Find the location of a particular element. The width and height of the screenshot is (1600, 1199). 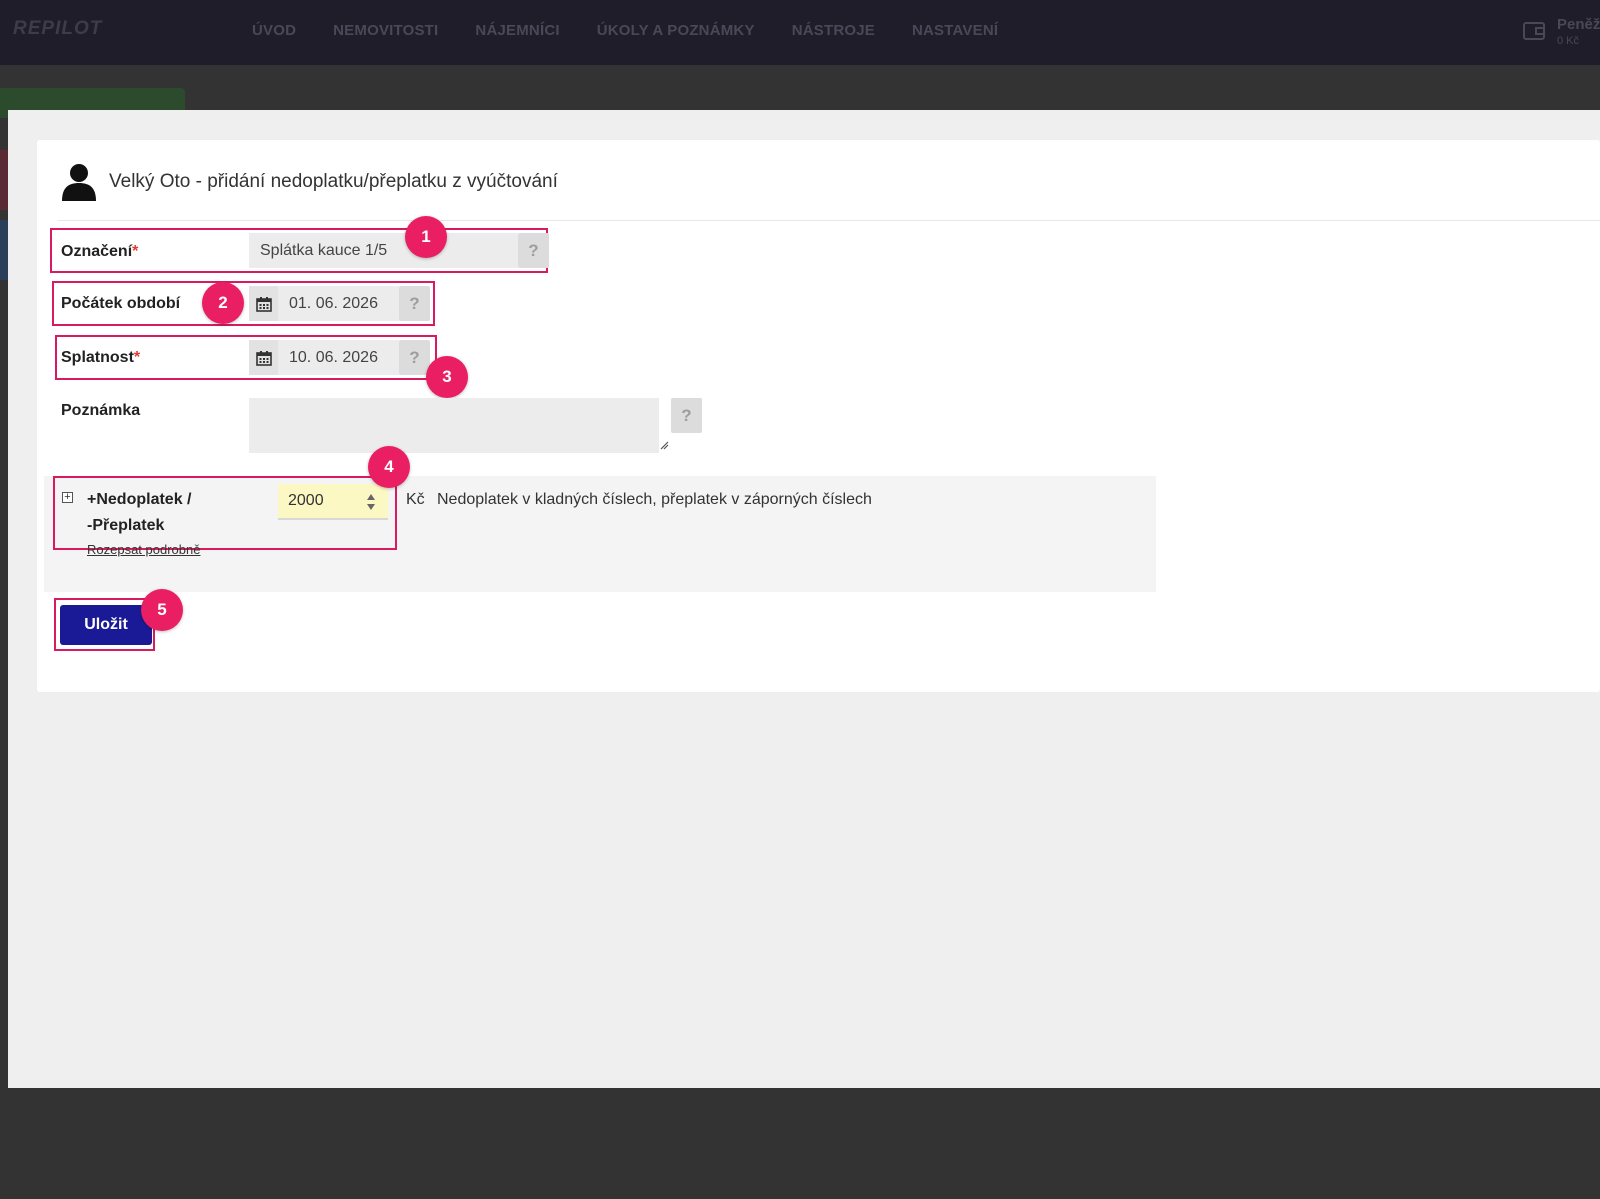

wallet-label: Peněž is located at coordinates (1578, 24).